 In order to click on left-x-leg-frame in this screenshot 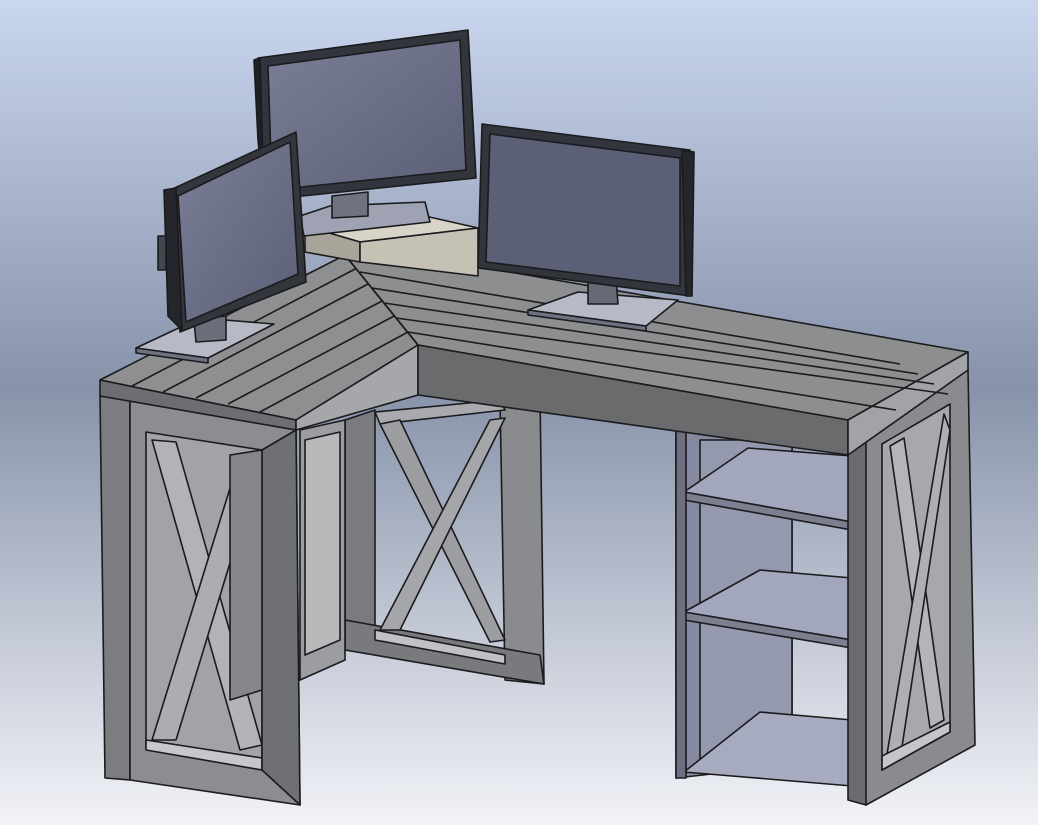, I will do `click(200, 600)`.